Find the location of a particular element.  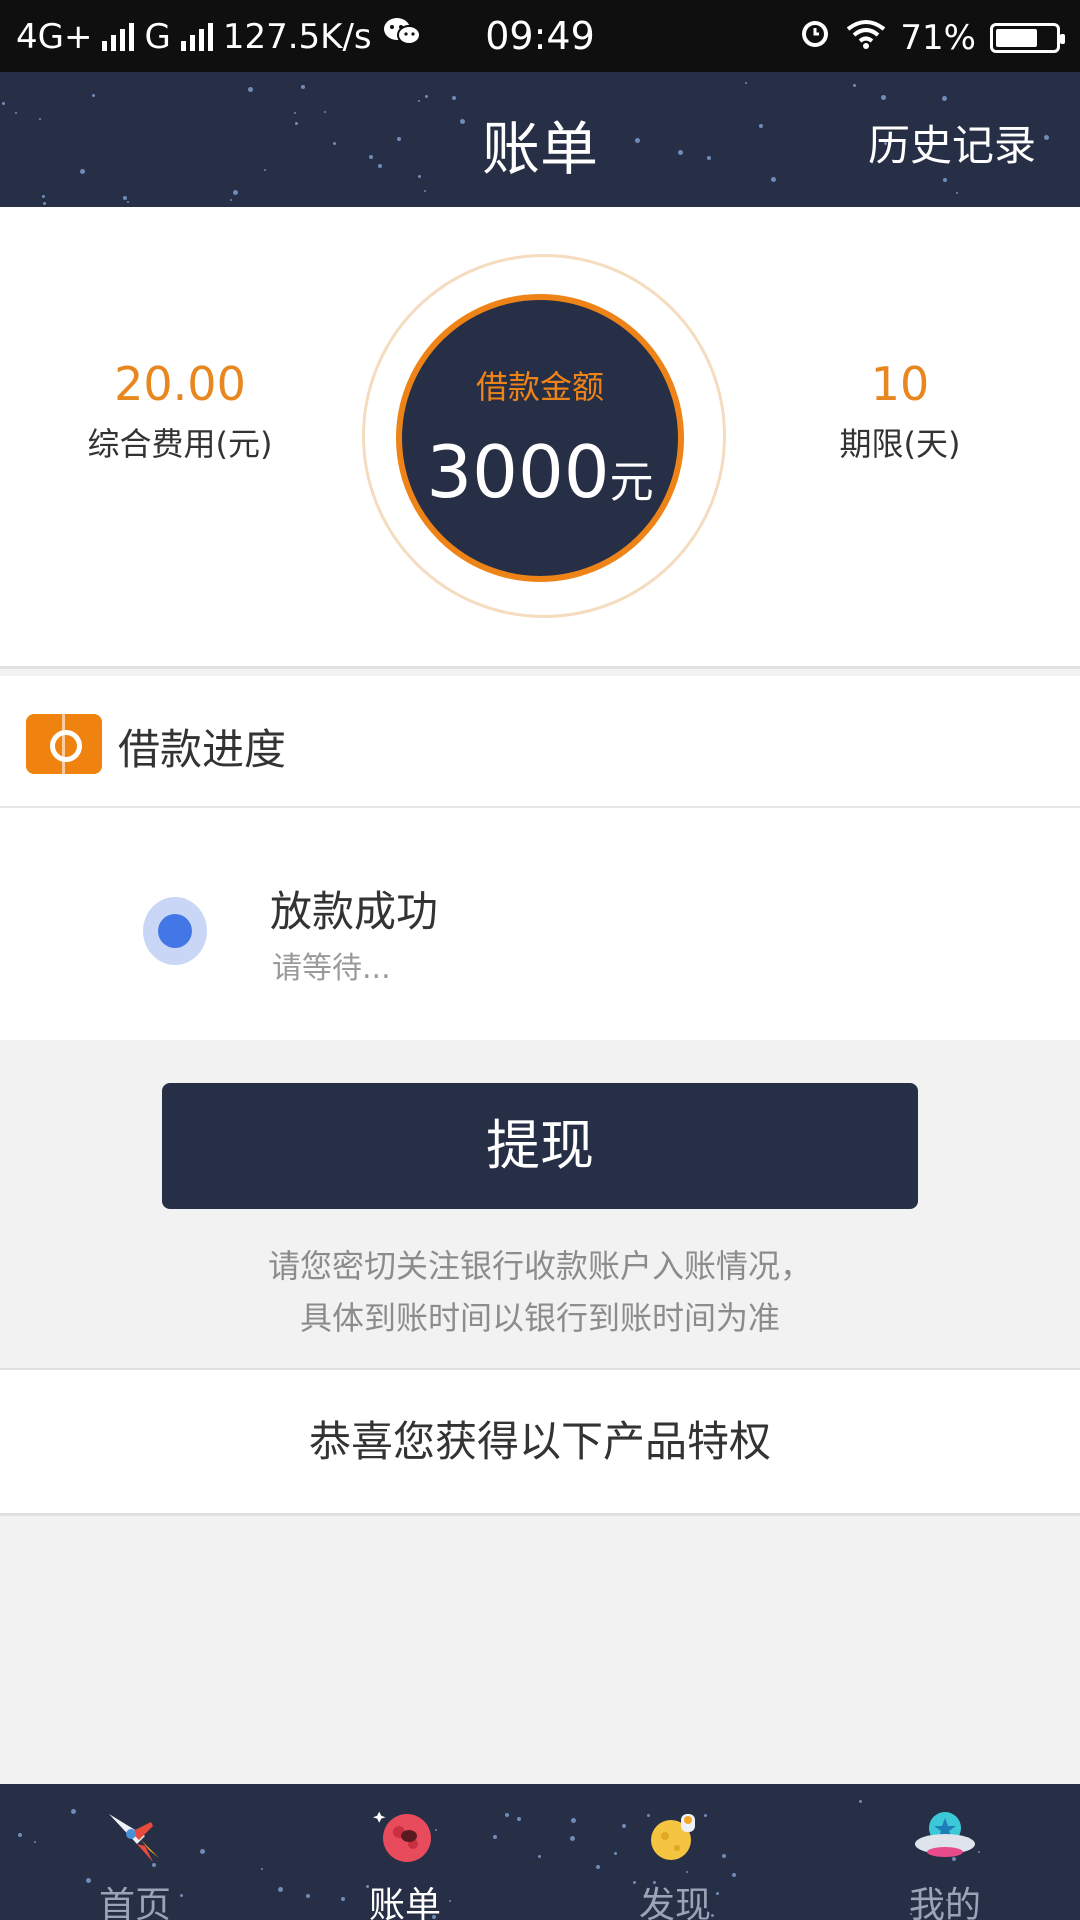

notice-line-2: 具体到账时间以银行到账时间为准 is located at coordinates (539, 1318).